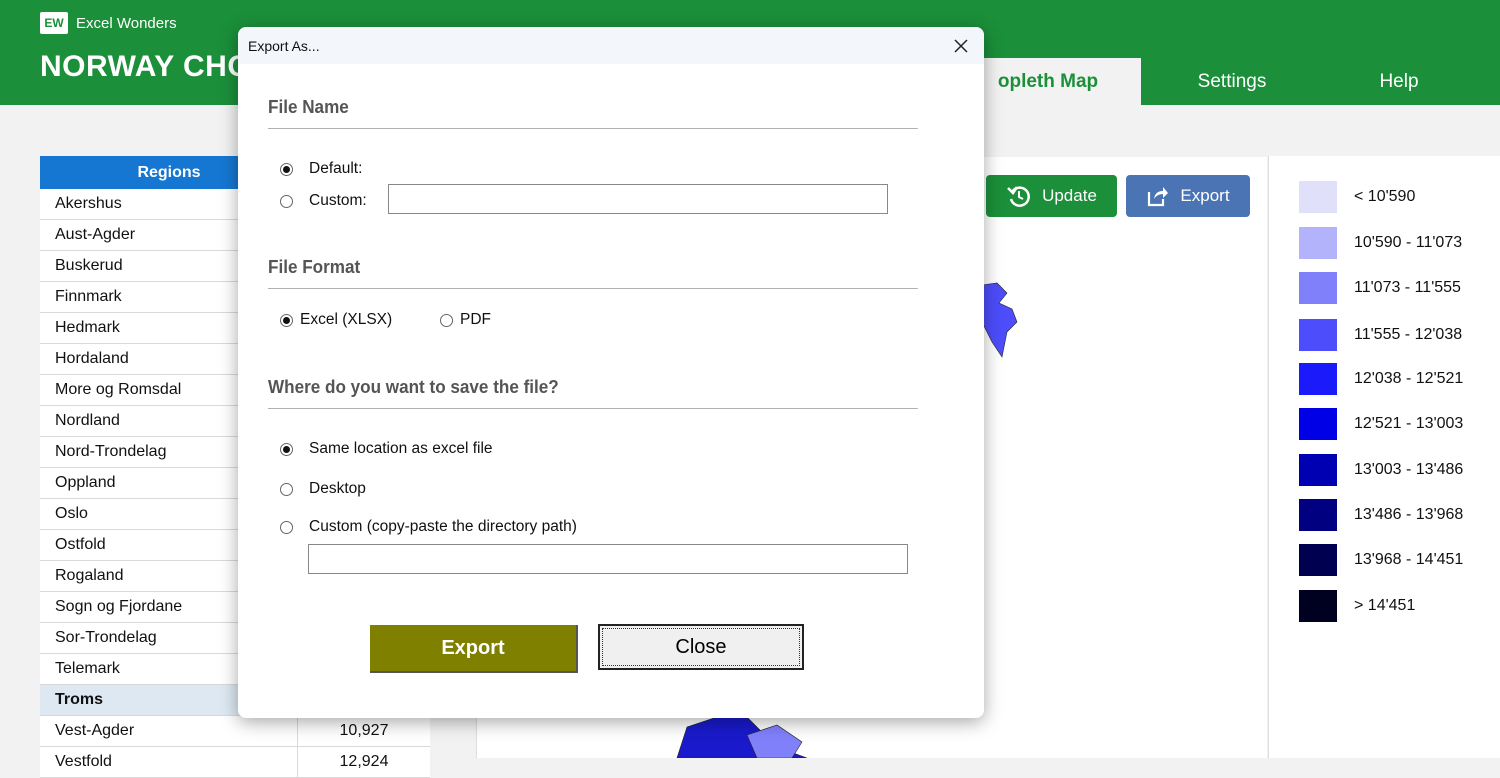  I want to click on legend-item: 12'521 - 13'003, so click(1381, 424).